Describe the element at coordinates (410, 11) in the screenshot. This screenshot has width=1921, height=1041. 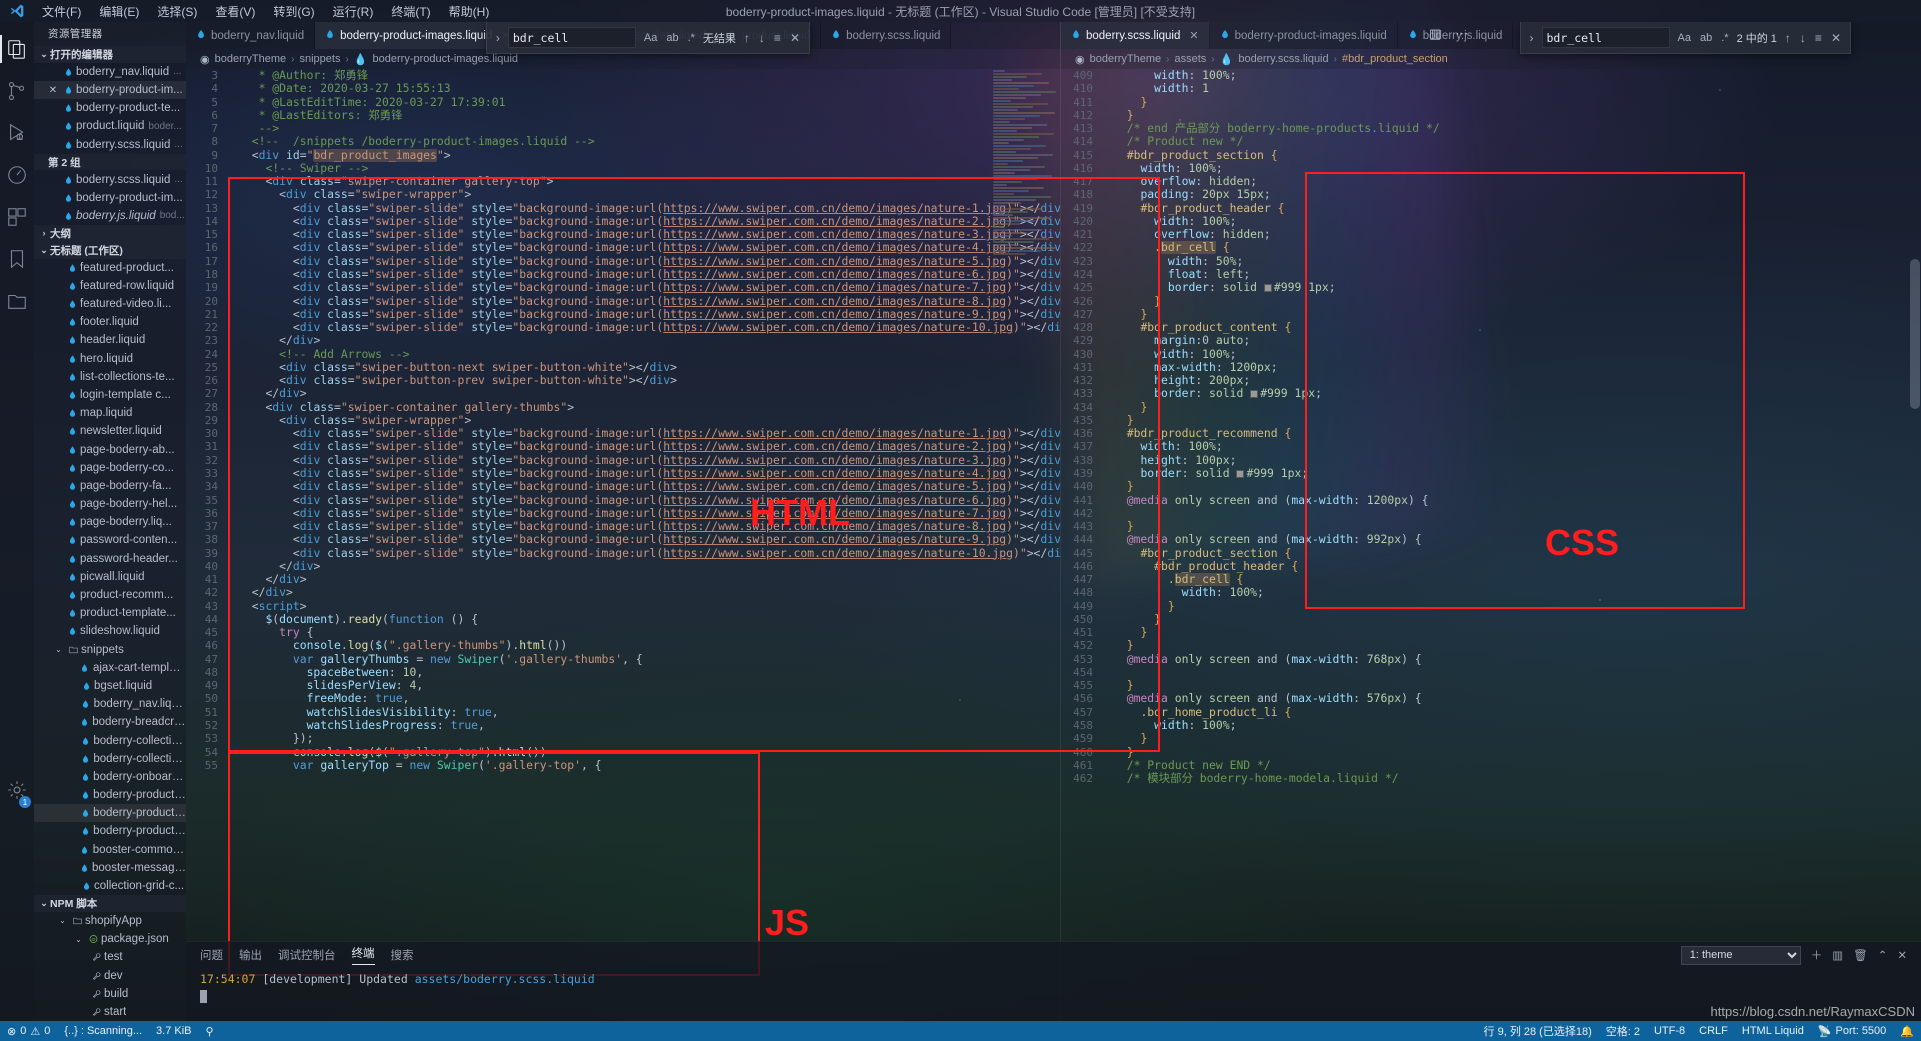
I see `menu-terminal: 终端(T)` at that location.